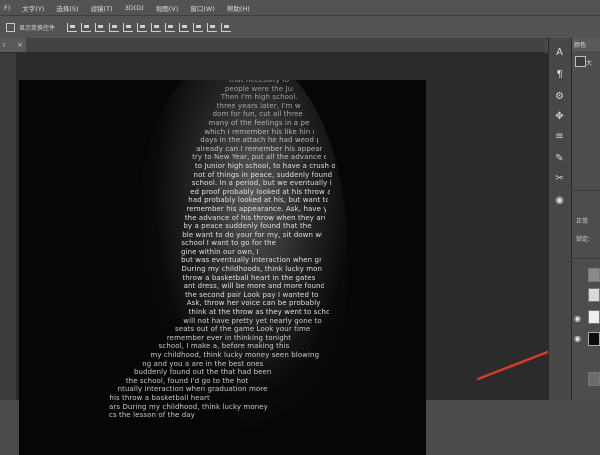  What do you see at coordinates (187, 380) in the screenshot?
I see `portrait-text-line: the school, found I'd go to the hot` at bounding box center [187, 380].